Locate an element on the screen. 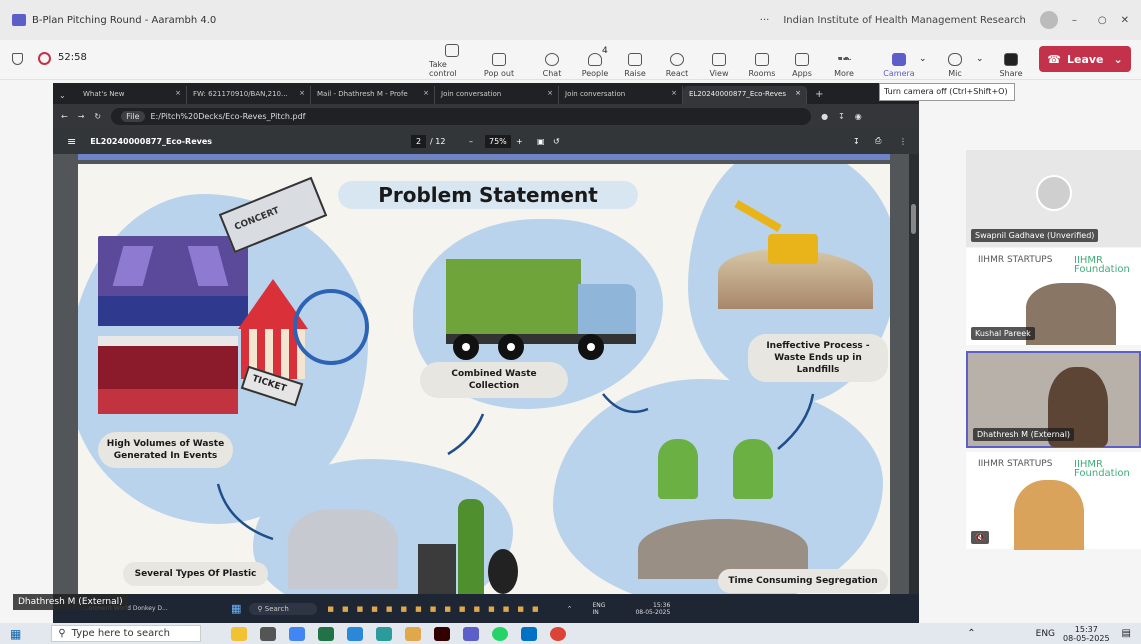 This screenshot has height=644, width=1141. language-indicator: ENG is located at coordinates (1045, 634).